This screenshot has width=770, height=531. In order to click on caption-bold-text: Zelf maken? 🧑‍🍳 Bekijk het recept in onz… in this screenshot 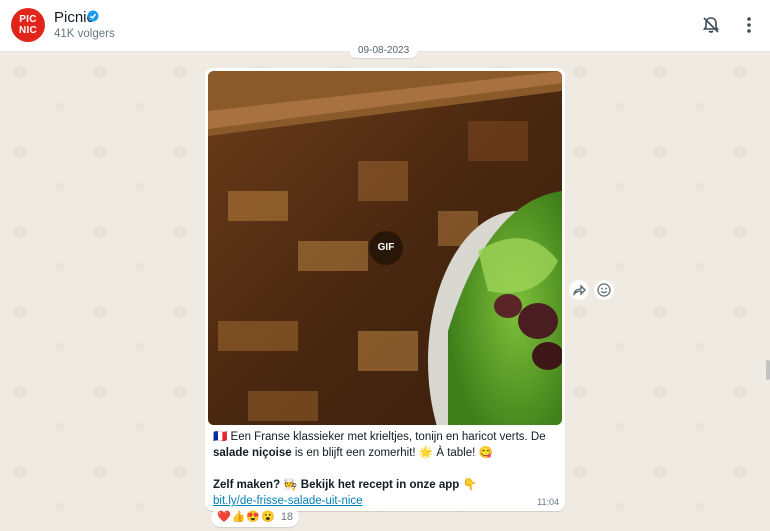, I will do `click(336, 485)`.